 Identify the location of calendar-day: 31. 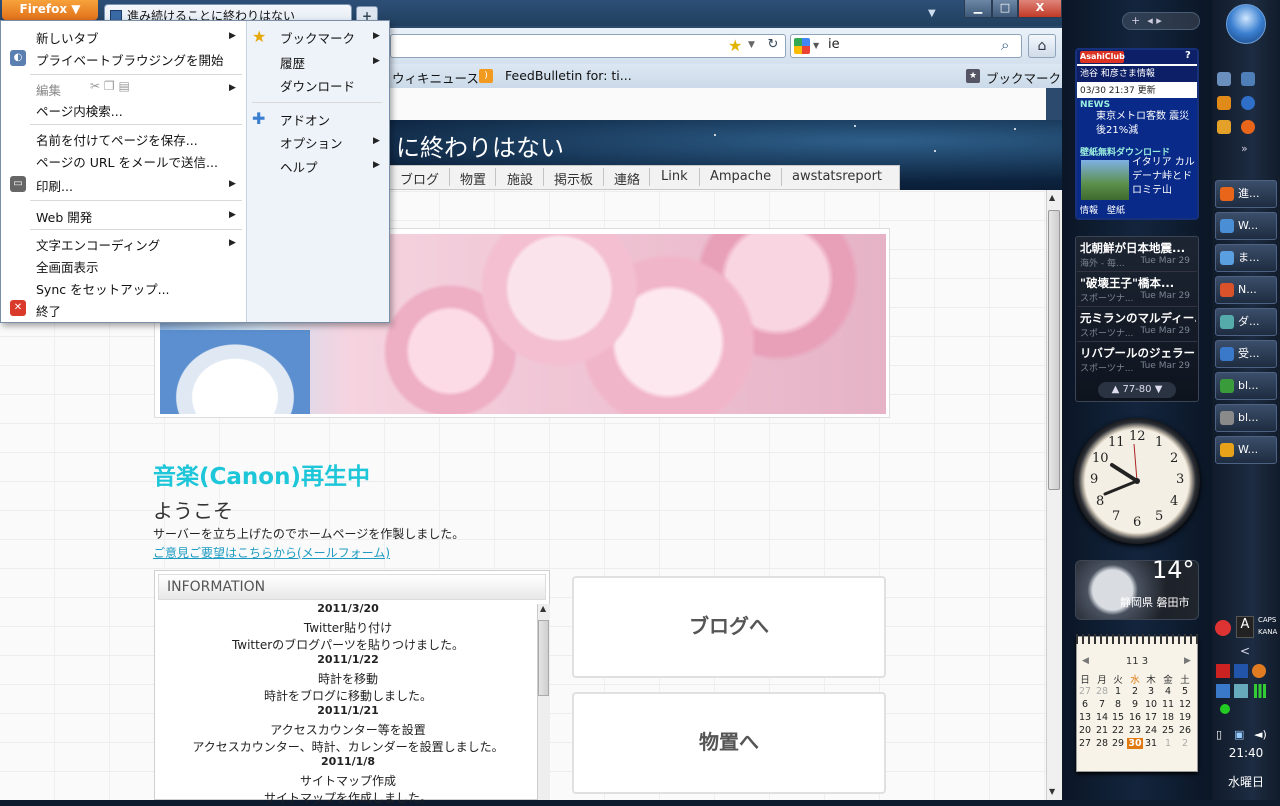
(1151, 743).